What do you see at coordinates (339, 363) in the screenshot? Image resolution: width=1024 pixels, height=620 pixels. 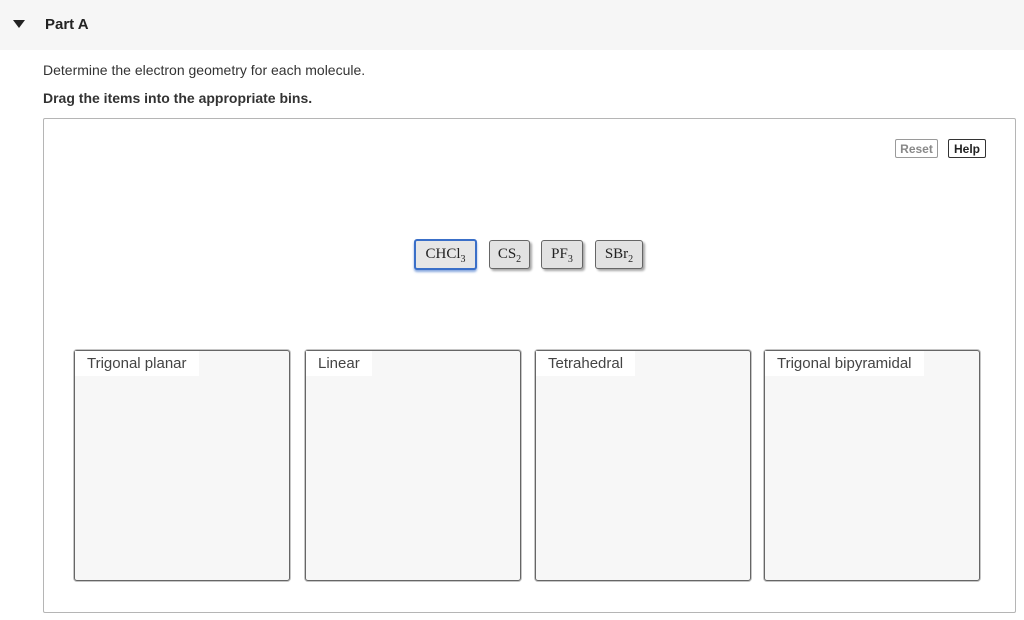 I see `bin-label: Linear` at bounding box center [339, 363].